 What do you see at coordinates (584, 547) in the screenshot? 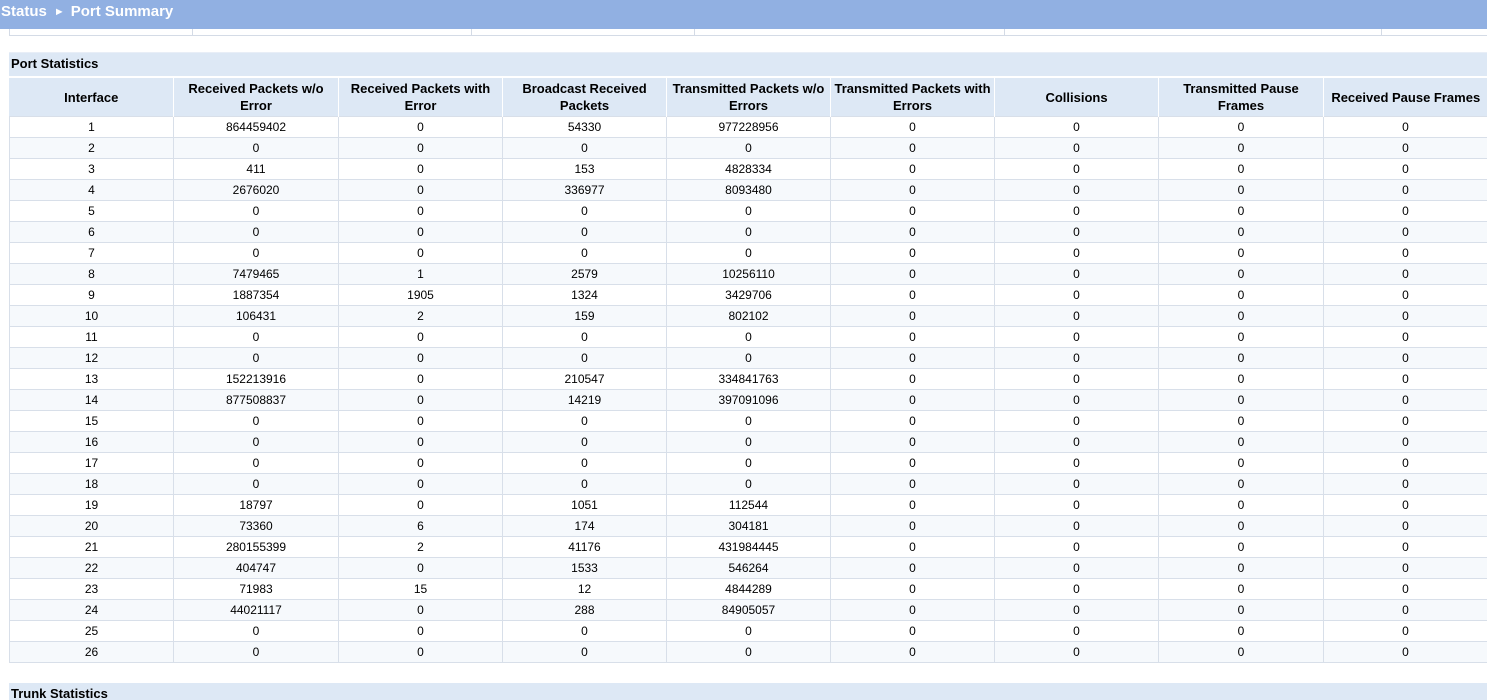
I see `table-cell: 41176` at bounding box center [584, 547].